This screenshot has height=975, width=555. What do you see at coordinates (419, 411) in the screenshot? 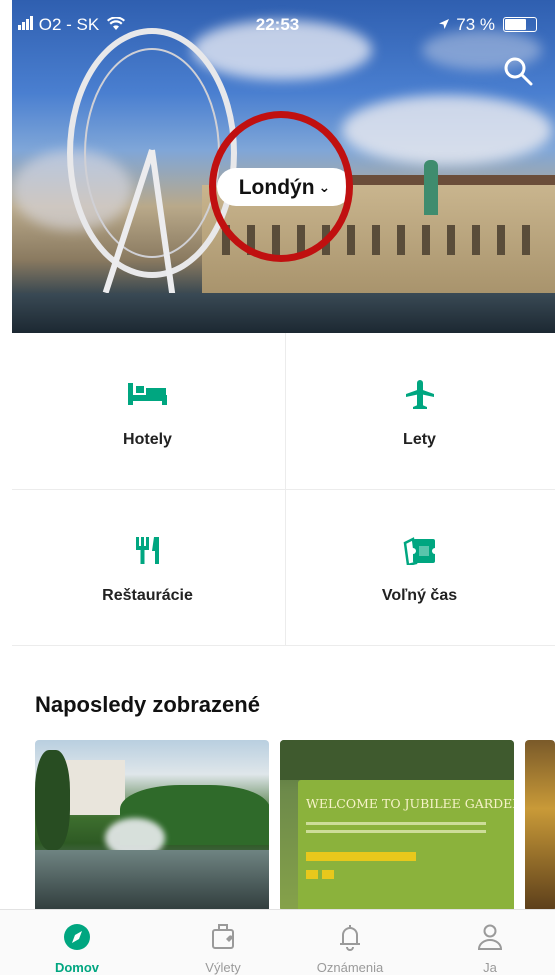
I see `category-flights: Lety` at bounding box center [419, 411].